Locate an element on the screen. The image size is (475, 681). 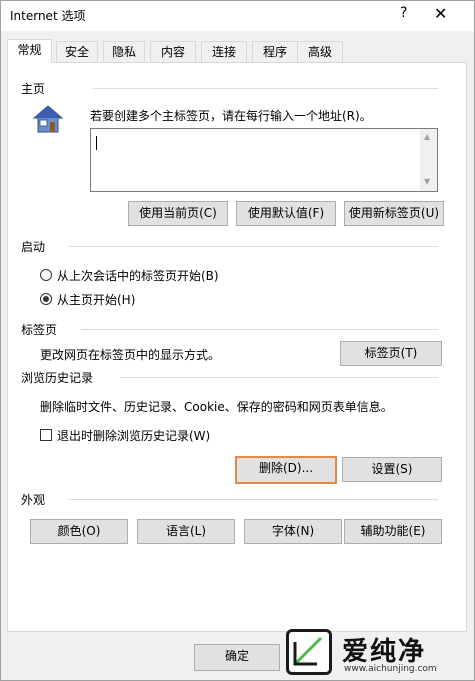
watermark-logo: 爱纯净 www.aichunjing.com is located at coordinates (378, 654).